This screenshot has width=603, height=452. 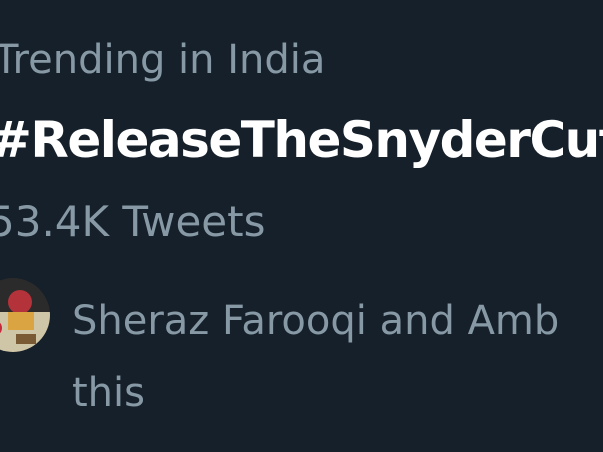 What do you see at coordinates (108, 393) in the screenshot?
I see `social-context-text-continued: this` at bounding box center [108, 393].